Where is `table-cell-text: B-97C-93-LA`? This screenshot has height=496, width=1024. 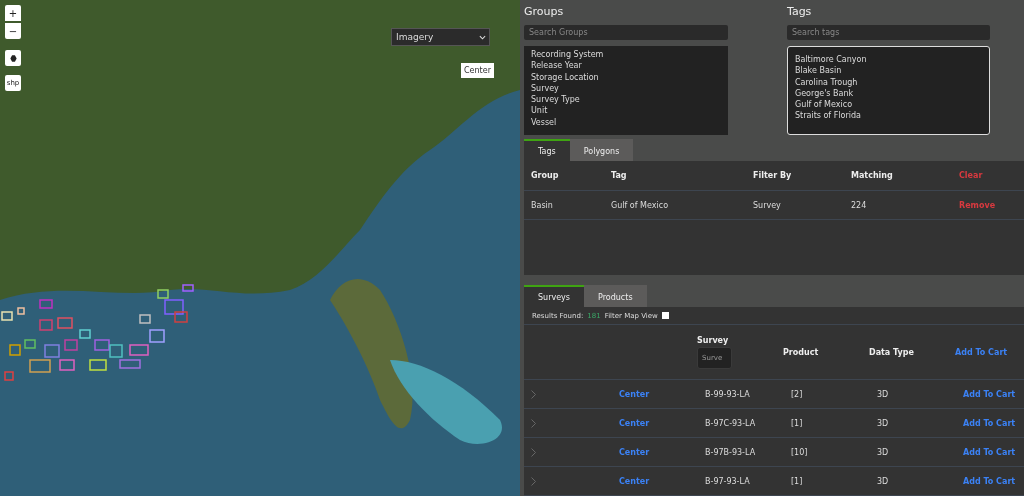 table-cell-text: B-97C-93-LA is located at coordinates (731, 423).